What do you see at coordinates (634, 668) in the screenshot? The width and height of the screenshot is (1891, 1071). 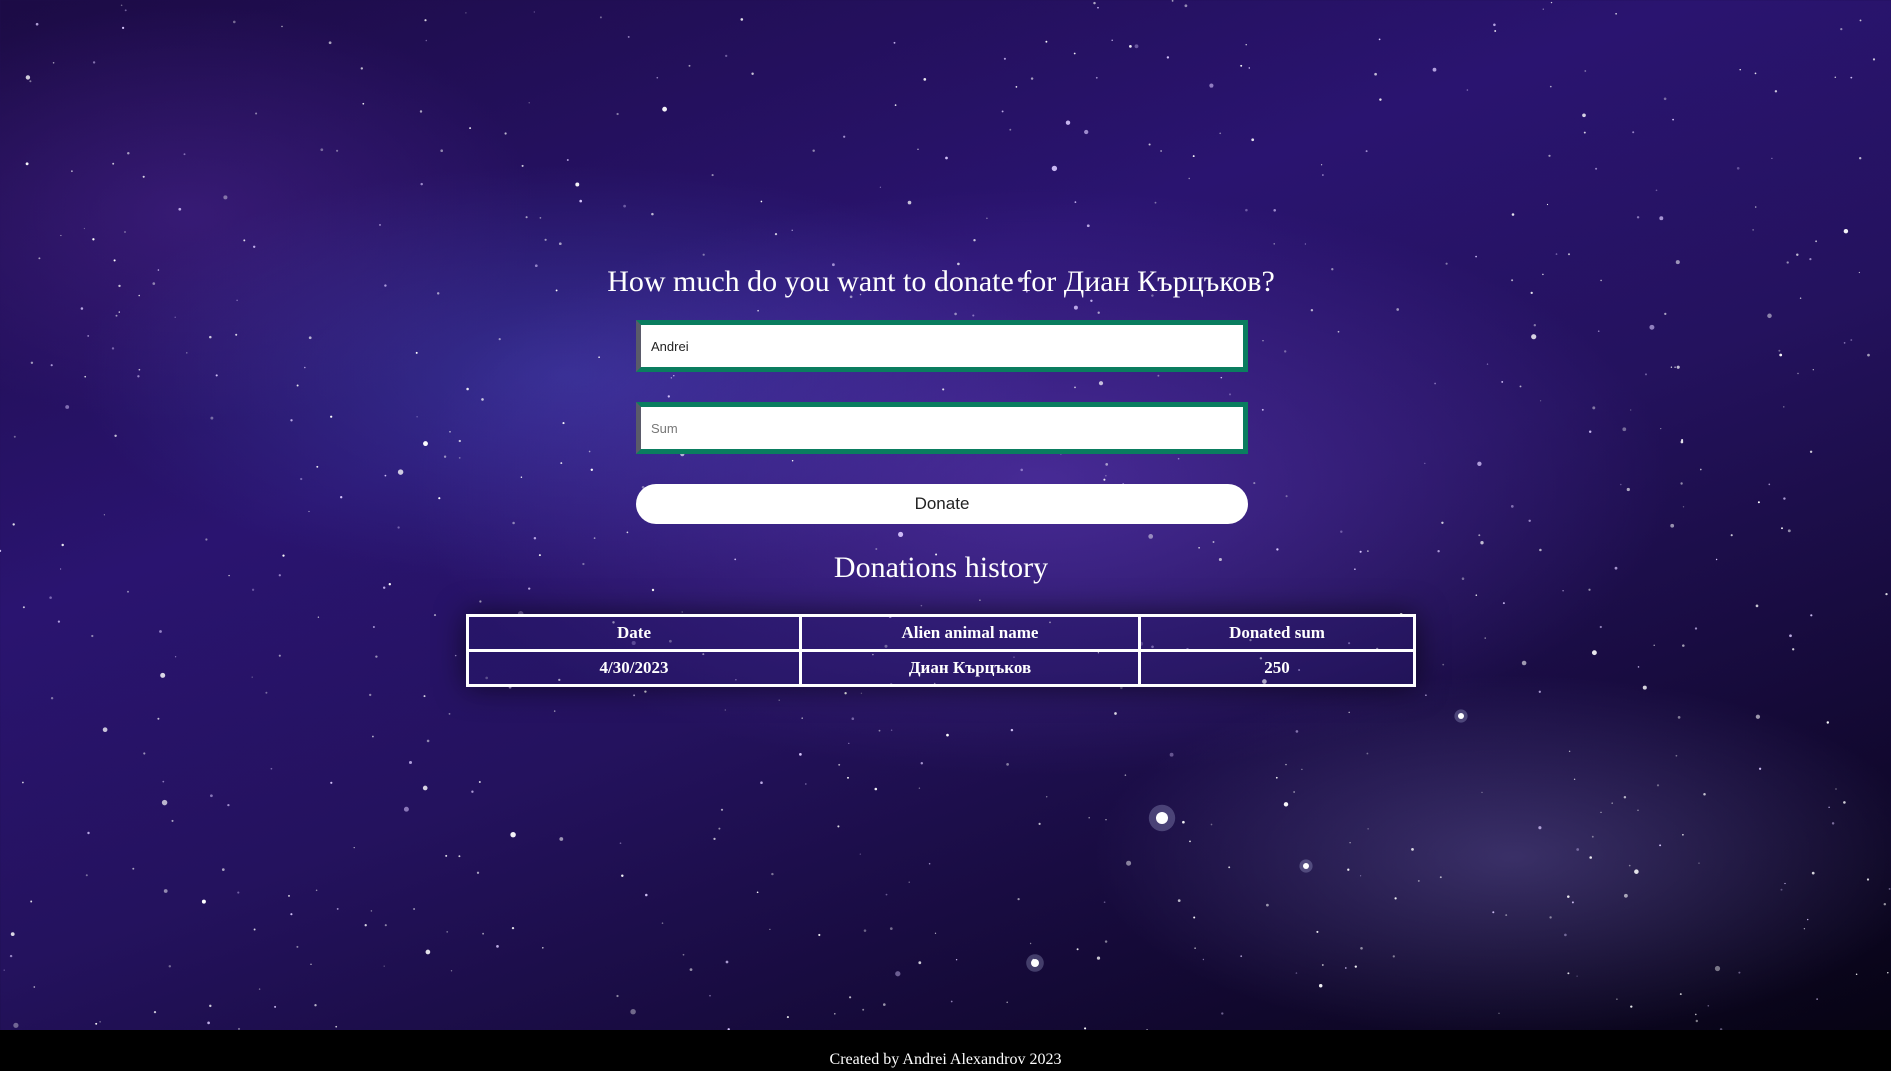 I see `cell-date: 4/30/2023` at bounding box center [634, 668].